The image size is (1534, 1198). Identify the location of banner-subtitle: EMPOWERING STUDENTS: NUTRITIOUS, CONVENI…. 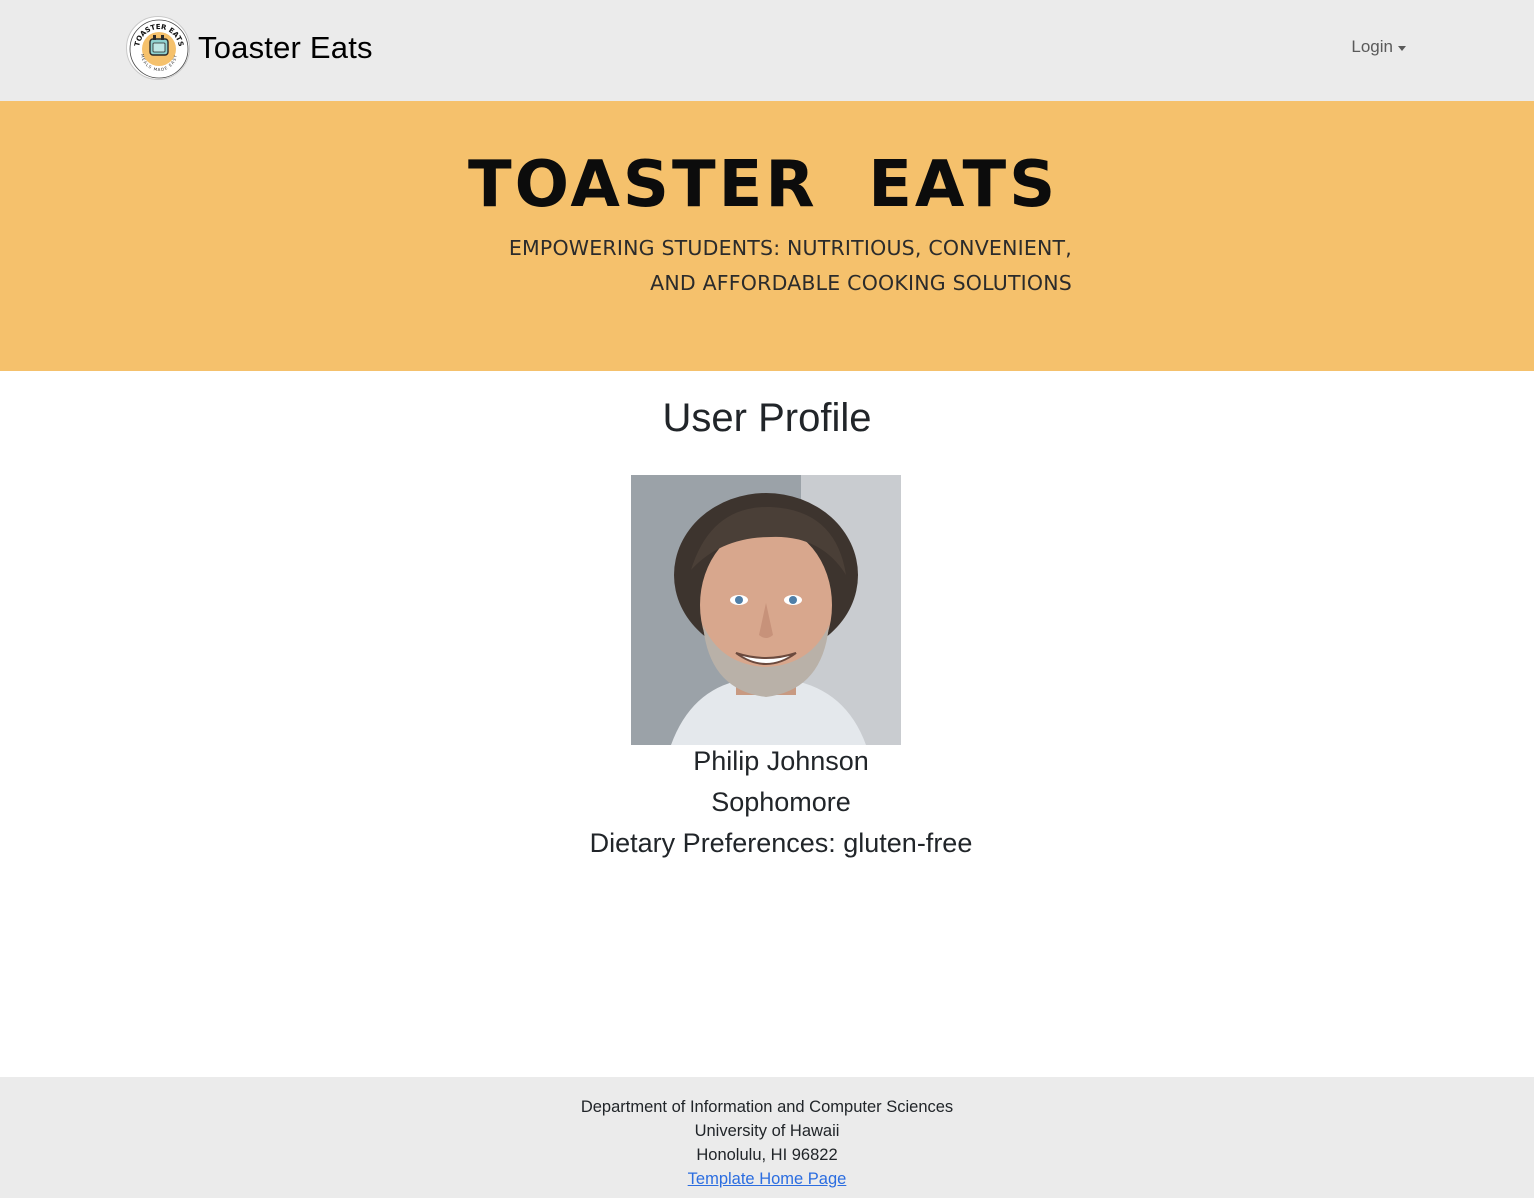
(772, 266).